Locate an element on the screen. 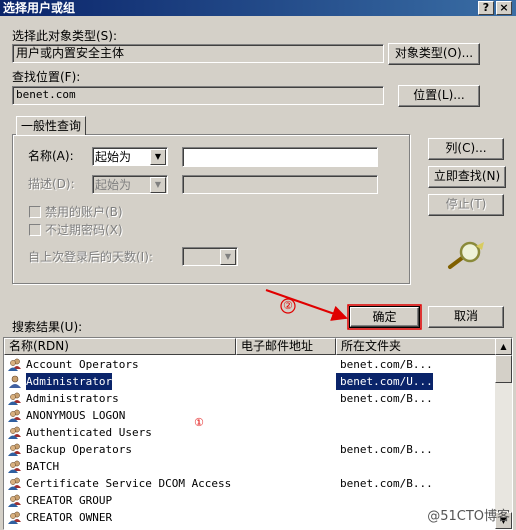  row-name: CREATOR GROUP is located at coordinates (69, 500).